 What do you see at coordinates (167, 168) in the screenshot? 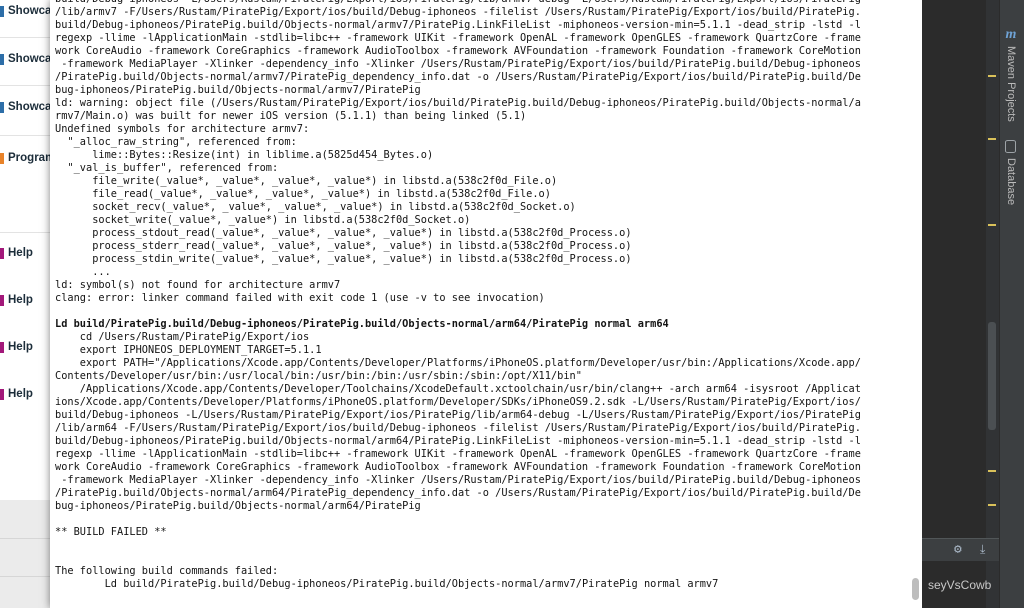
I see `log-line: "_val_is_buffer", referenced from:` at bounding box center [167, 168].